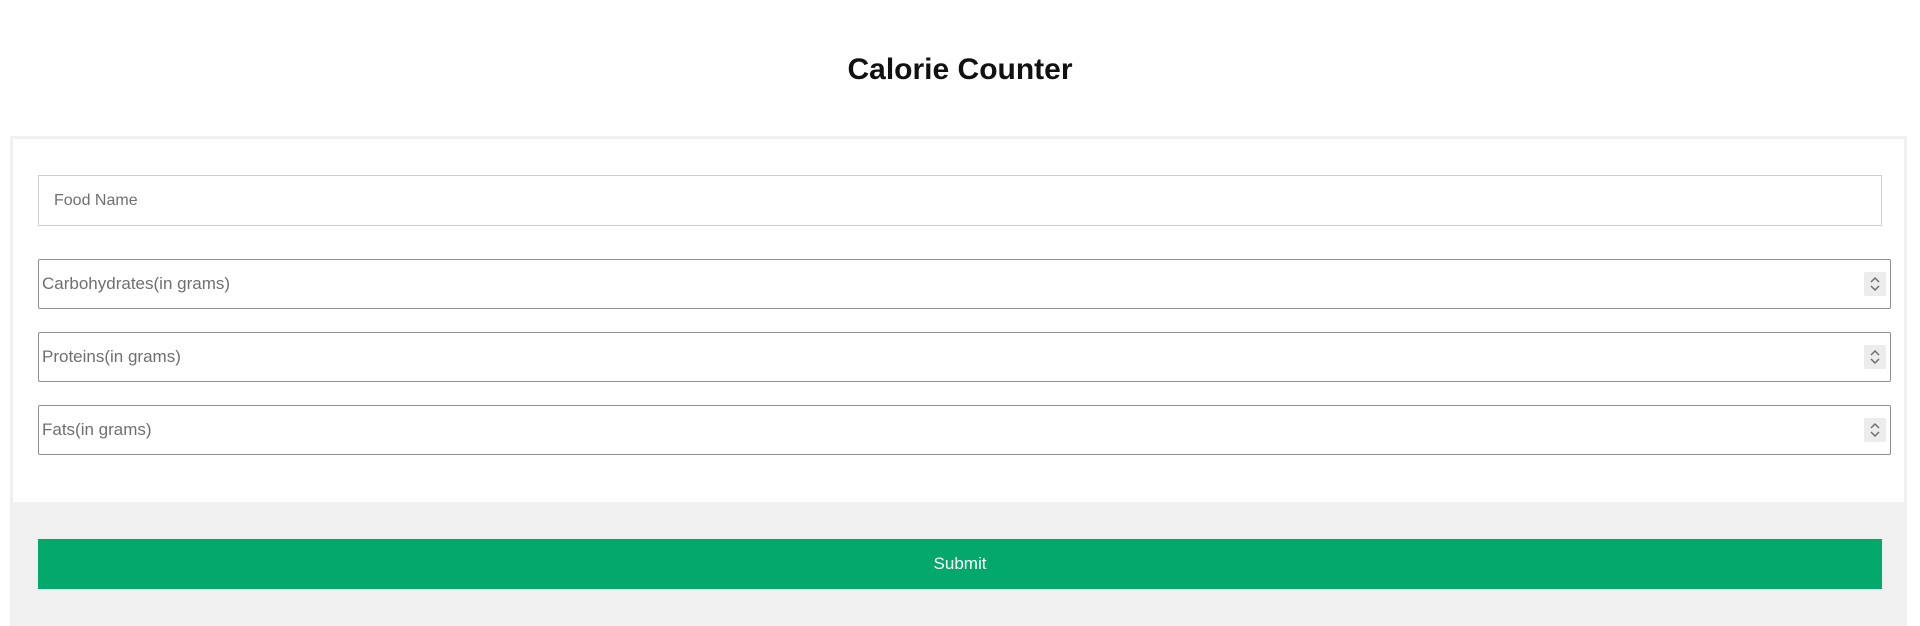 The width and height of the screenshot is (1920, 626). What do you see at coordinates (960, 564) in the screenshot?
I see `submit-button: Submit` at bounding box center [960, 564].